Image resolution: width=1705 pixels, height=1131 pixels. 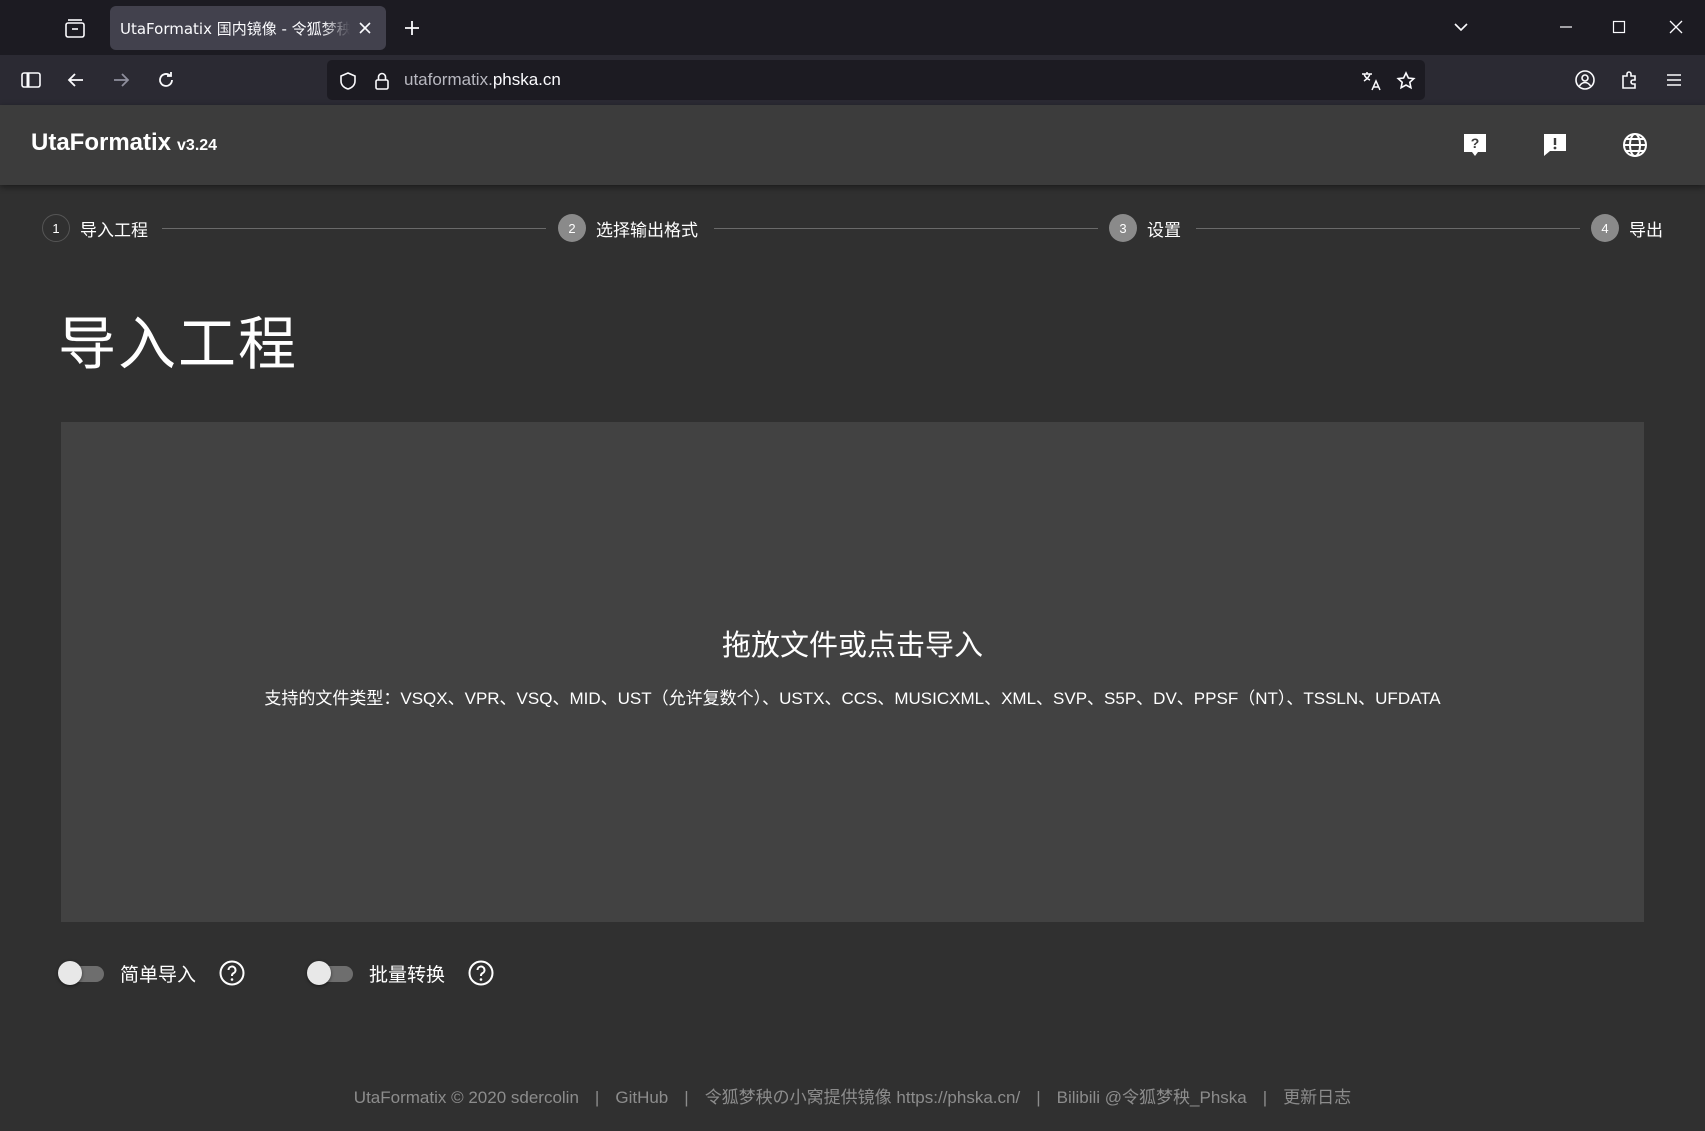 I want to click on minimize-icon, so click(x=1566, y=27).